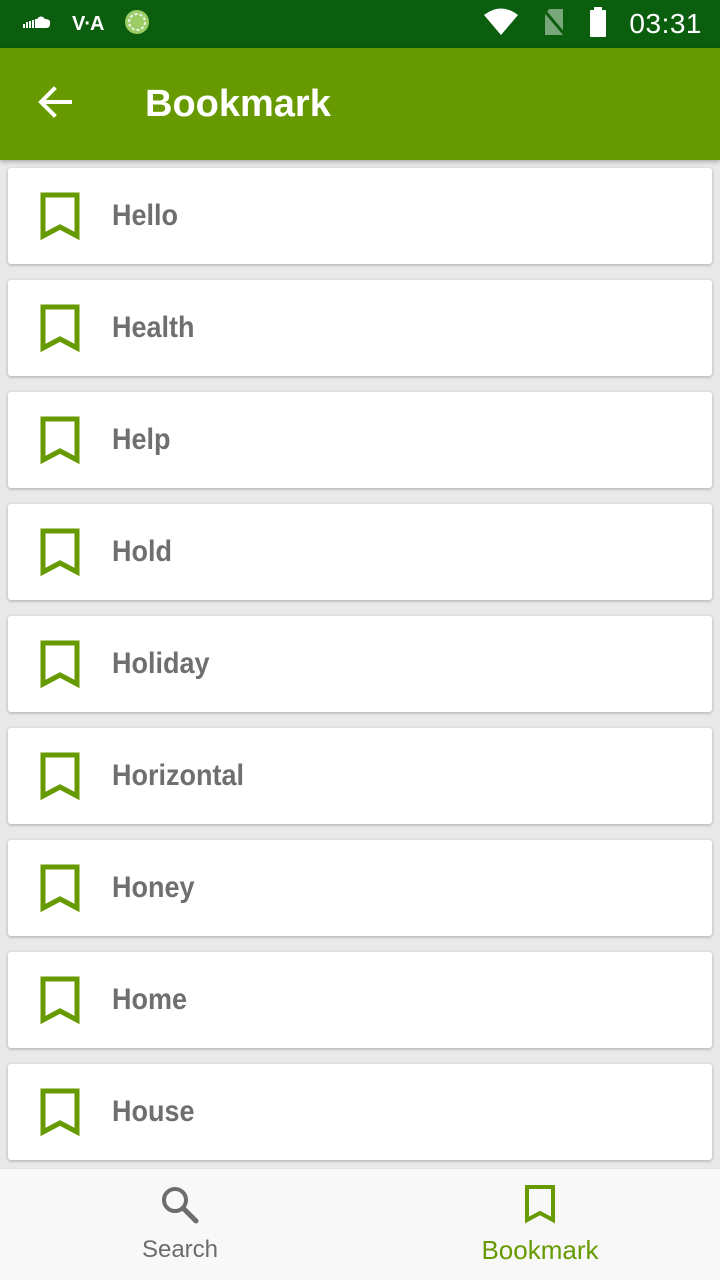  What do you see at coordinates (180, 1207) in the screenshot?
I see `search-icon` at bounding box center [180, 1207].